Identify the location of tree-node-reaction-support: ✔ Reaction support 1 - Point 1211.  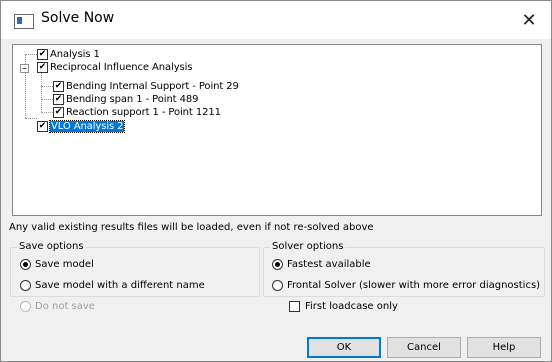
(137, 112).